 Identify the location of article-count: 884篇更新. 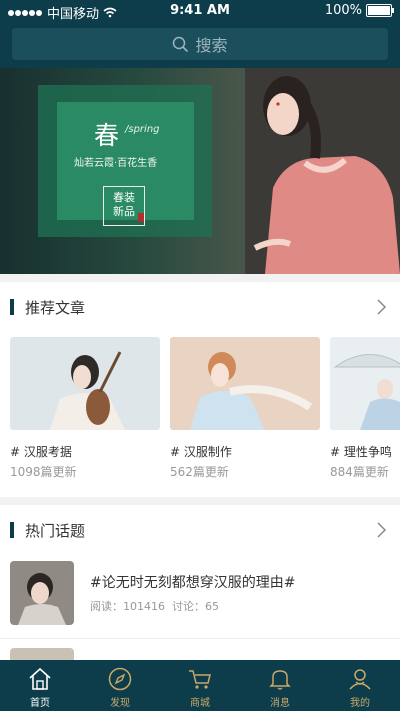
(359, 472).